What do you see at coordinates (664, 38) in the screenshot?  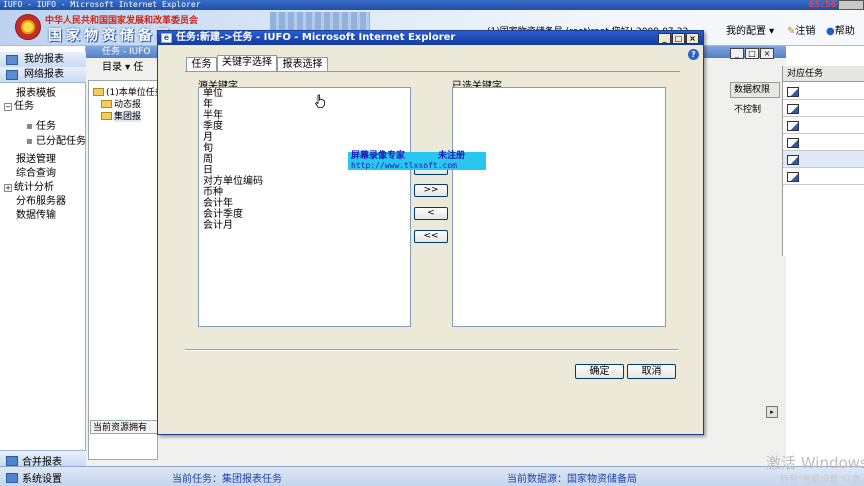 I see `dialog-minimize-button: _` at bounding box center [664, 38].